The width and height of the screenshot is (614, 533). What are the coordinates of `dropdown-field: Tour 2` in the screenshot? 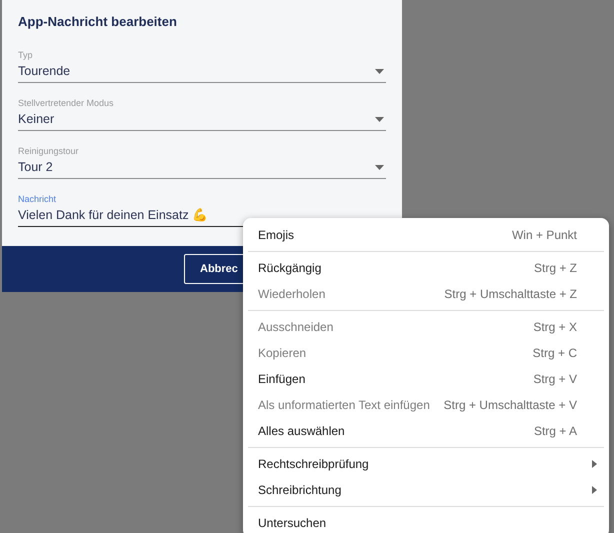 It's located at (202, 168).